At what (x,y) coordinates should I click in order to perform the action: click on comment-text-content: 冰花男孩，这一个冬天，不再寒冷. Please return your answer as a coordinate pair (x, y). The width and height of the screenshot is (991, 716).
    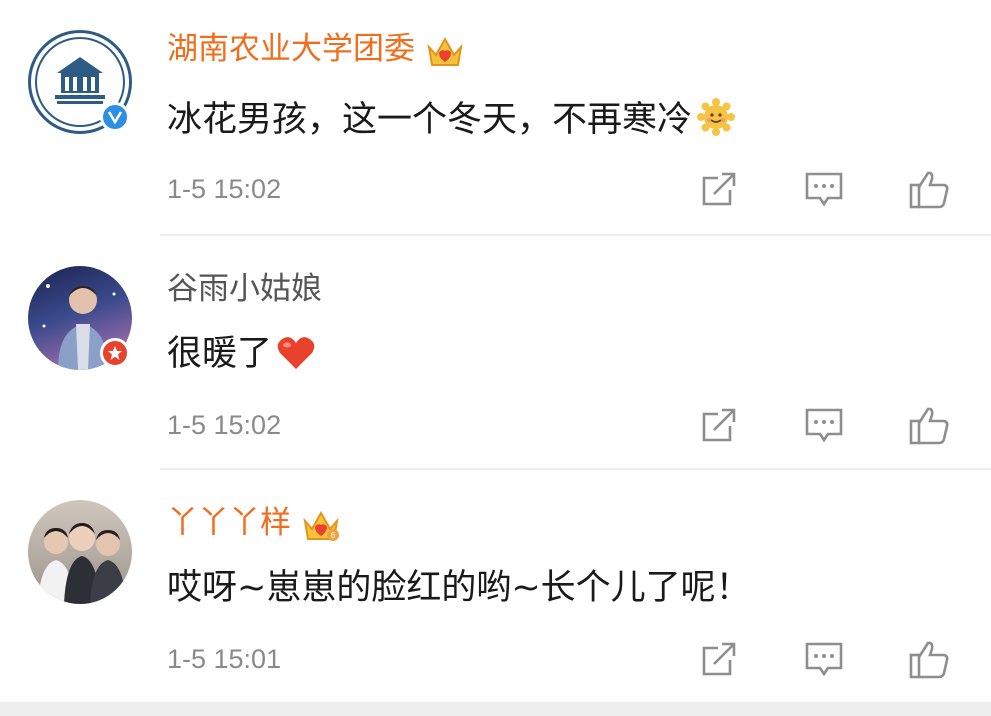
    Looking at the image, I should click on (430, 120).